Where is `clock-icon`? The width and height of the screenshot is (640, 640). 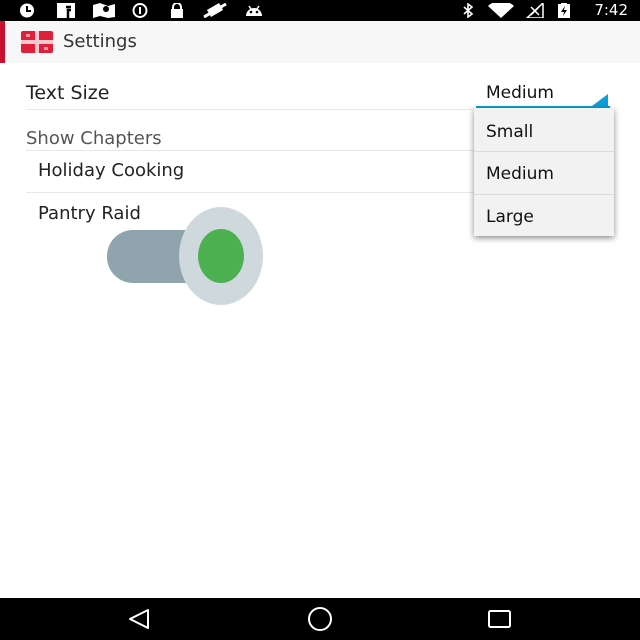 clock-icon is located at coordinates (27, 10).